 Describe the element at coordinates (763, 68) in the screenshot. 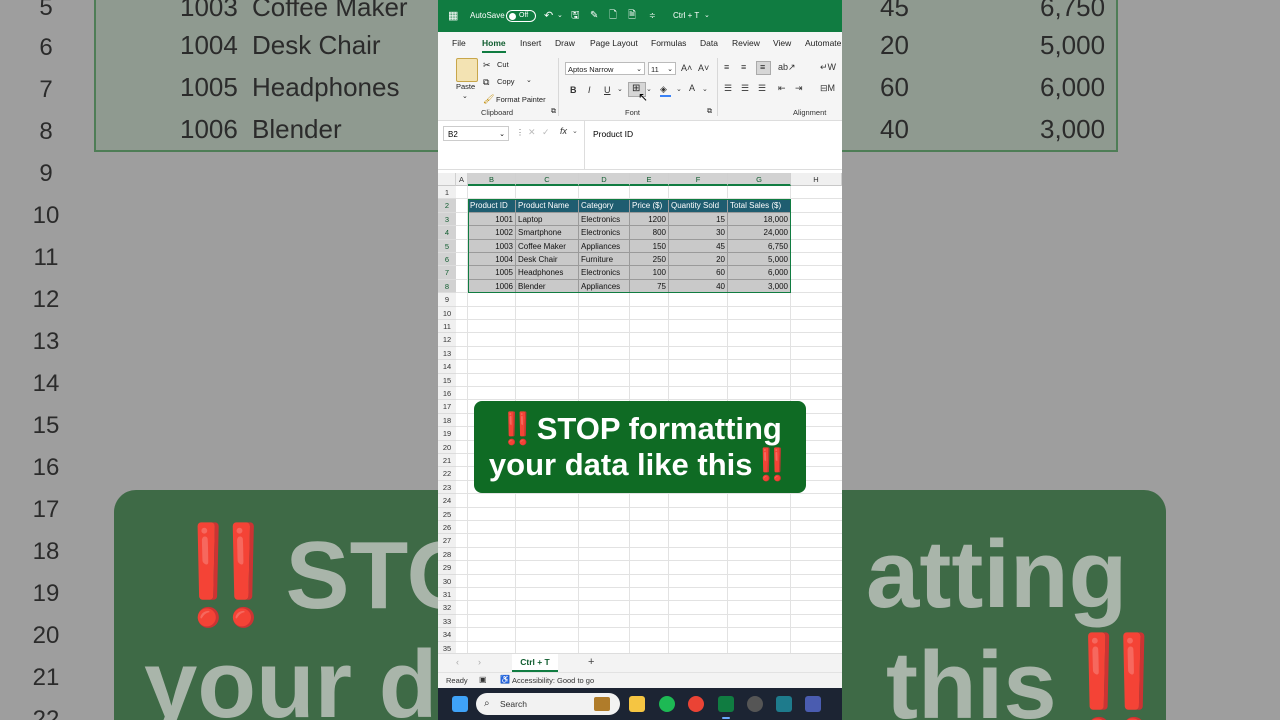

I see `align-bottom-button: ≡` at that location.